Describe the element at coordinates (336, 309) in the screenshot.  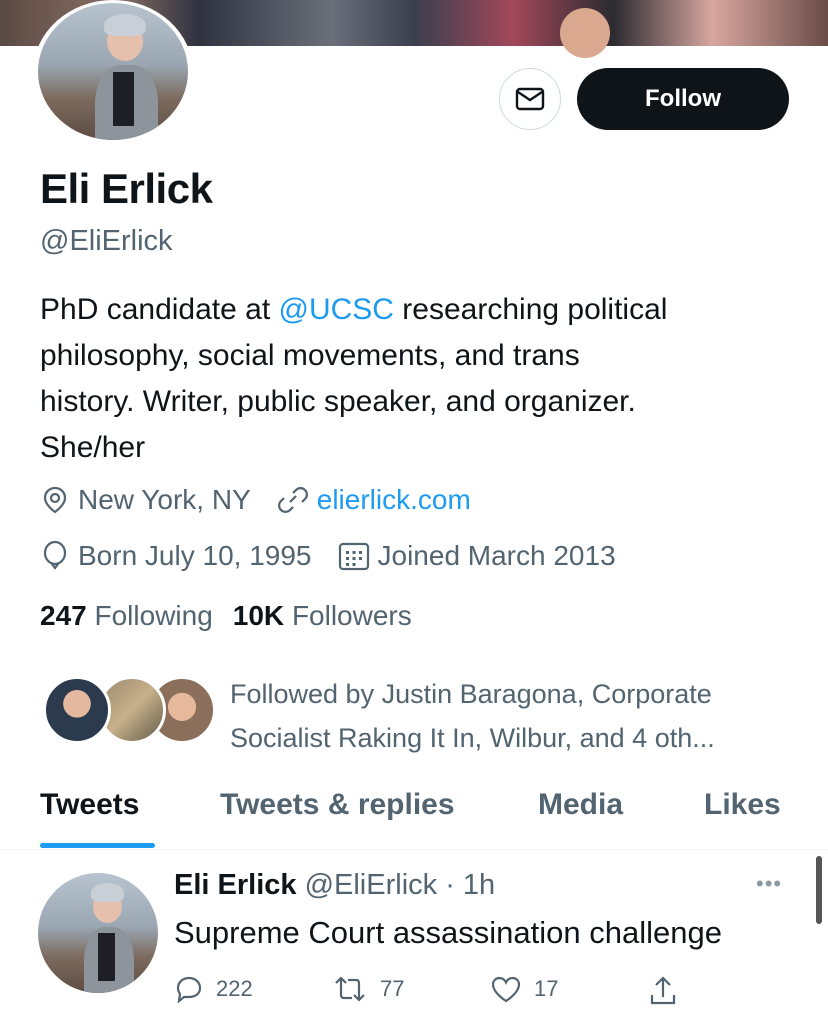
I see `bio-mention-link: @UCSC` at that location.